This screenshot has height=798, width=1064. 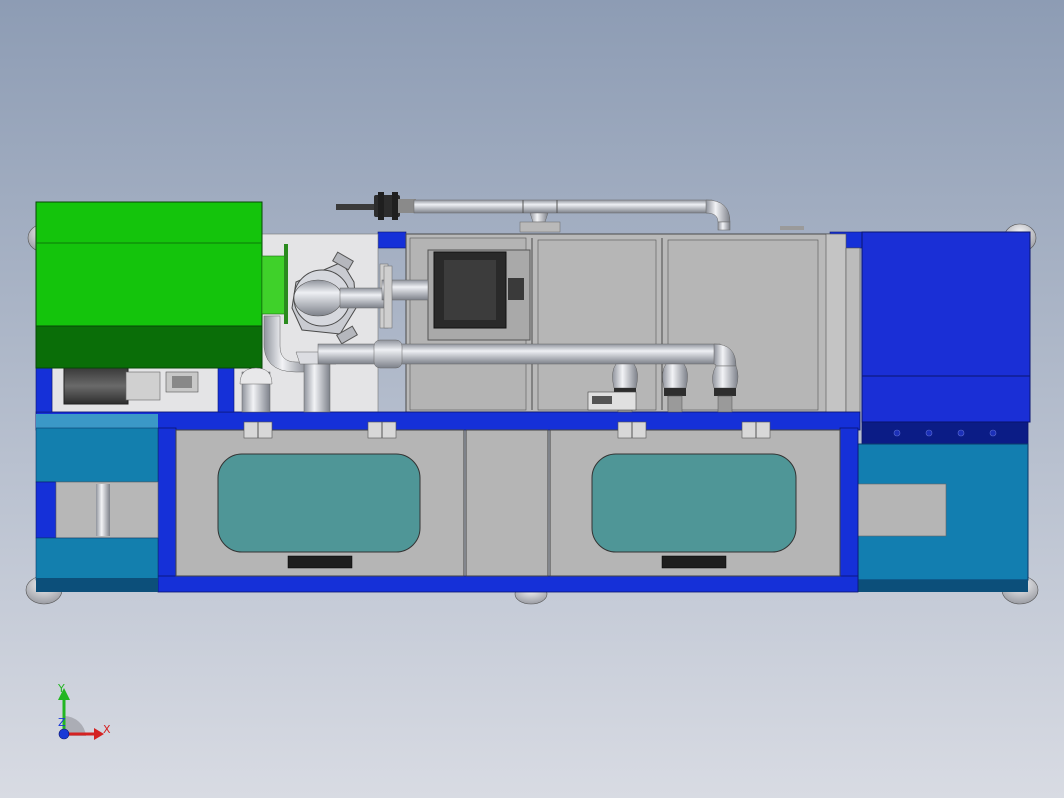 What do you see at coordinates (62, 722) in the screenshot?
I see `z-axis-label: Z` at bounding box center [62, 722].